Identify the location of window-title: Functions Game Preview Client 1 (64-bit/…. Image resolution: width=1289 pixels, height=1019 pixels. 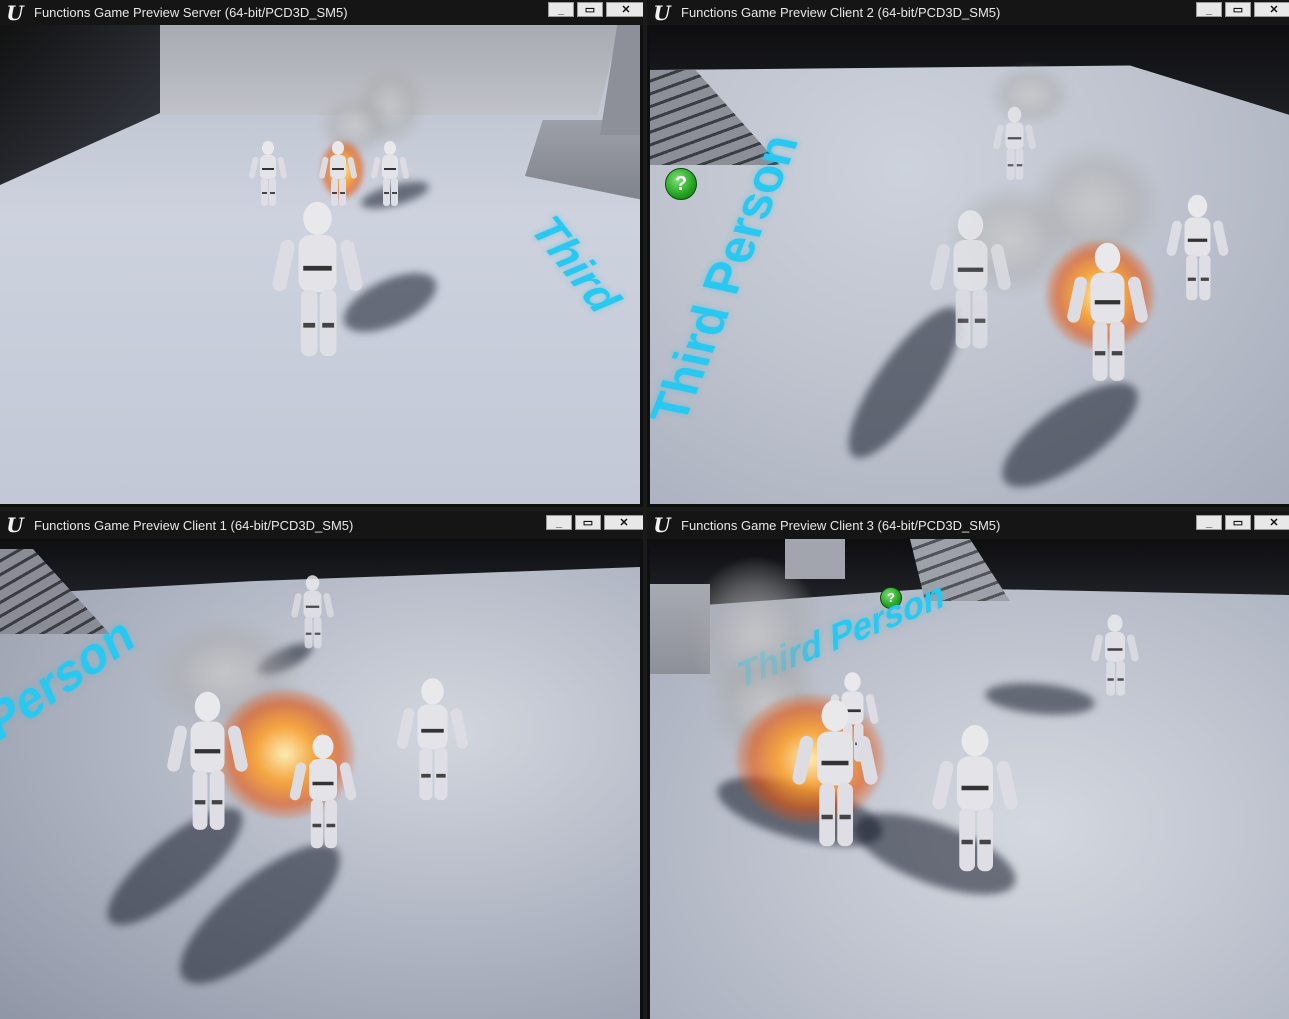
(194, 525).